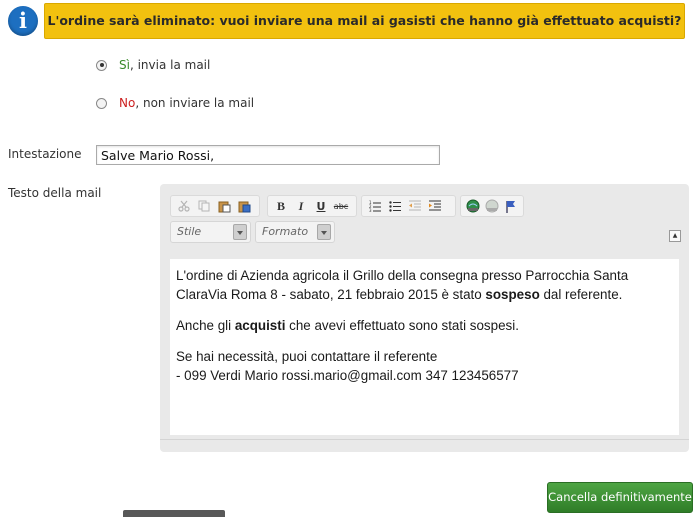  I want to click on numbered-list-icon: 123, so click(375, 206).